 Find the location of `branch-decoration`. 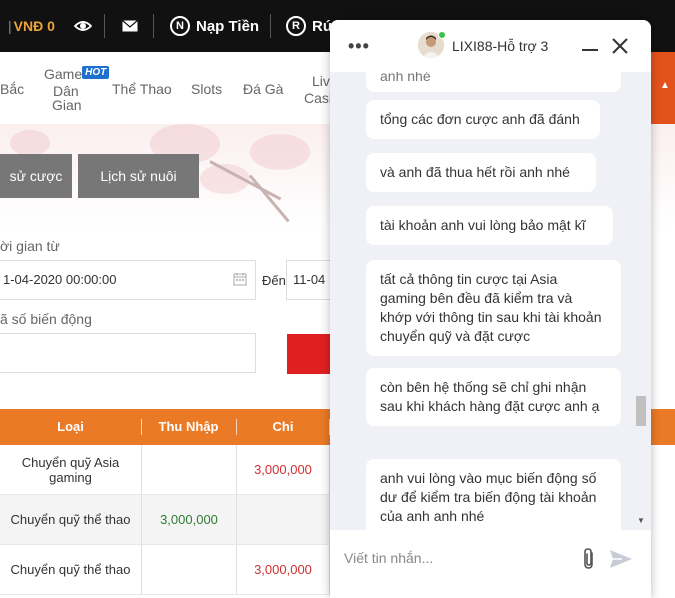

branch-decoration is located at coordinates (269, 198).